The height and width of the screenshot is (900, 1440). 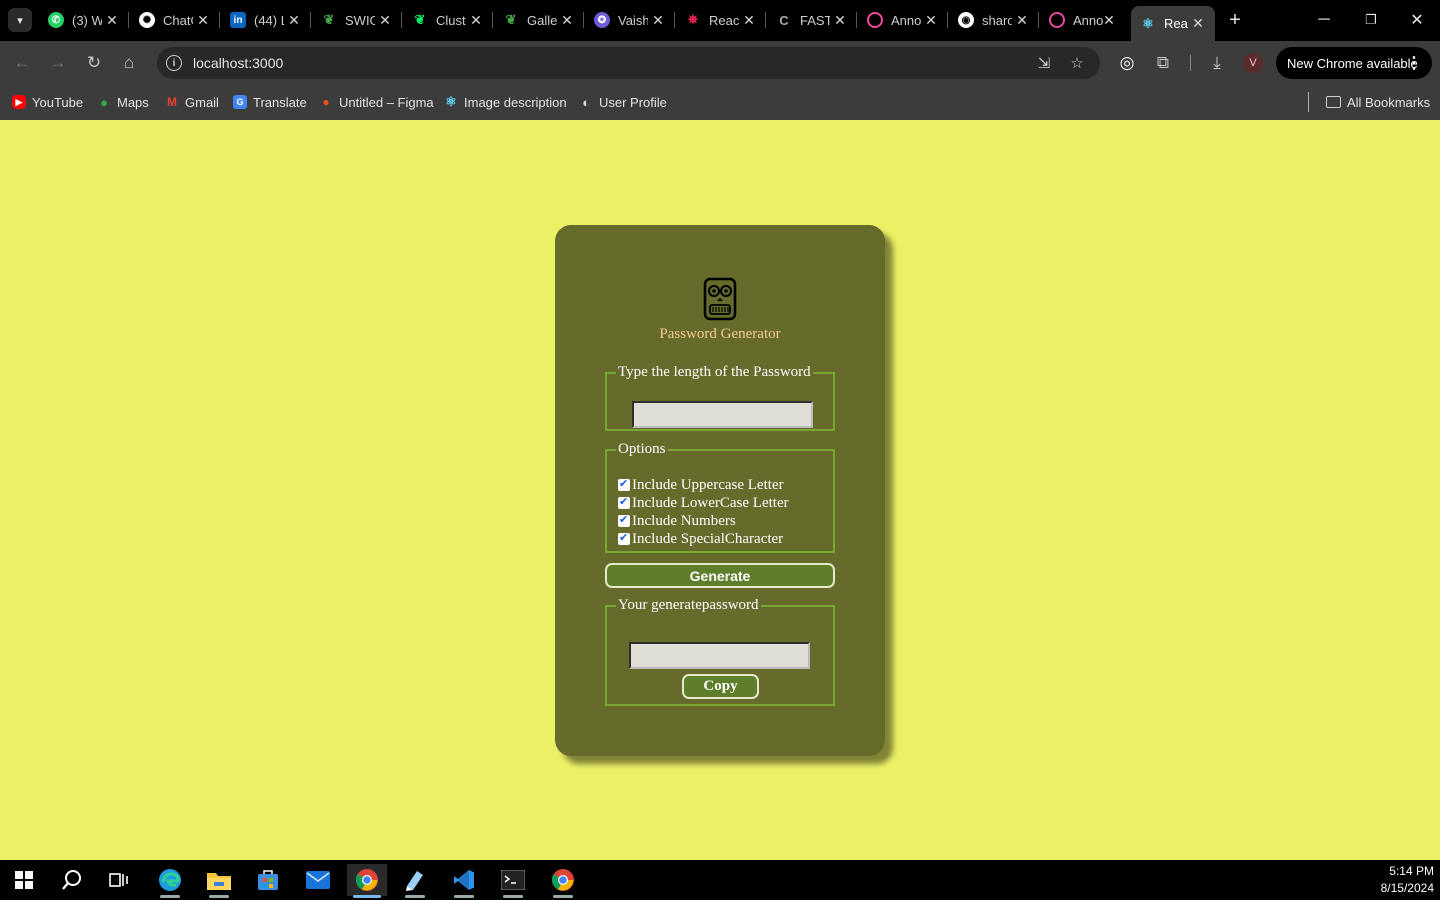 What do you see at coordinates (19, 102) in the screenshot?
I see `youtube-icon: ▶` at bounding box center [19, 102].